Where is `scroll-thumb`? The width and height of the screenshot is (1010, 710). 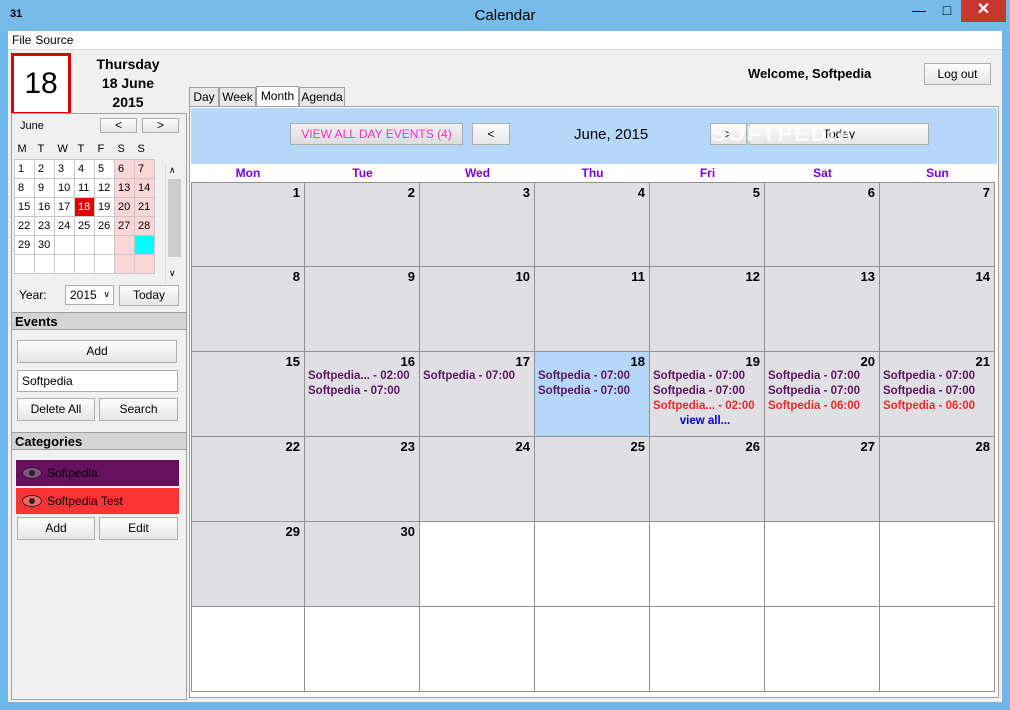 scroll-thumb is located at coordinates (174, 218).